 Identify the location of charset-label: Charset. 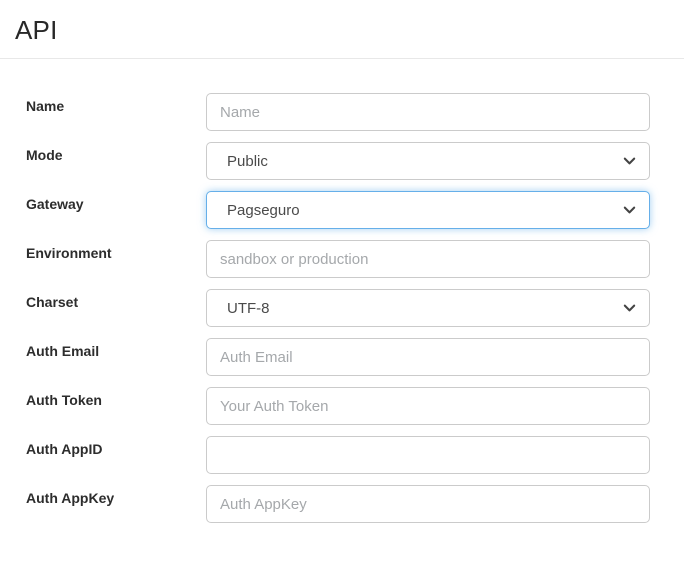
(52, 302).